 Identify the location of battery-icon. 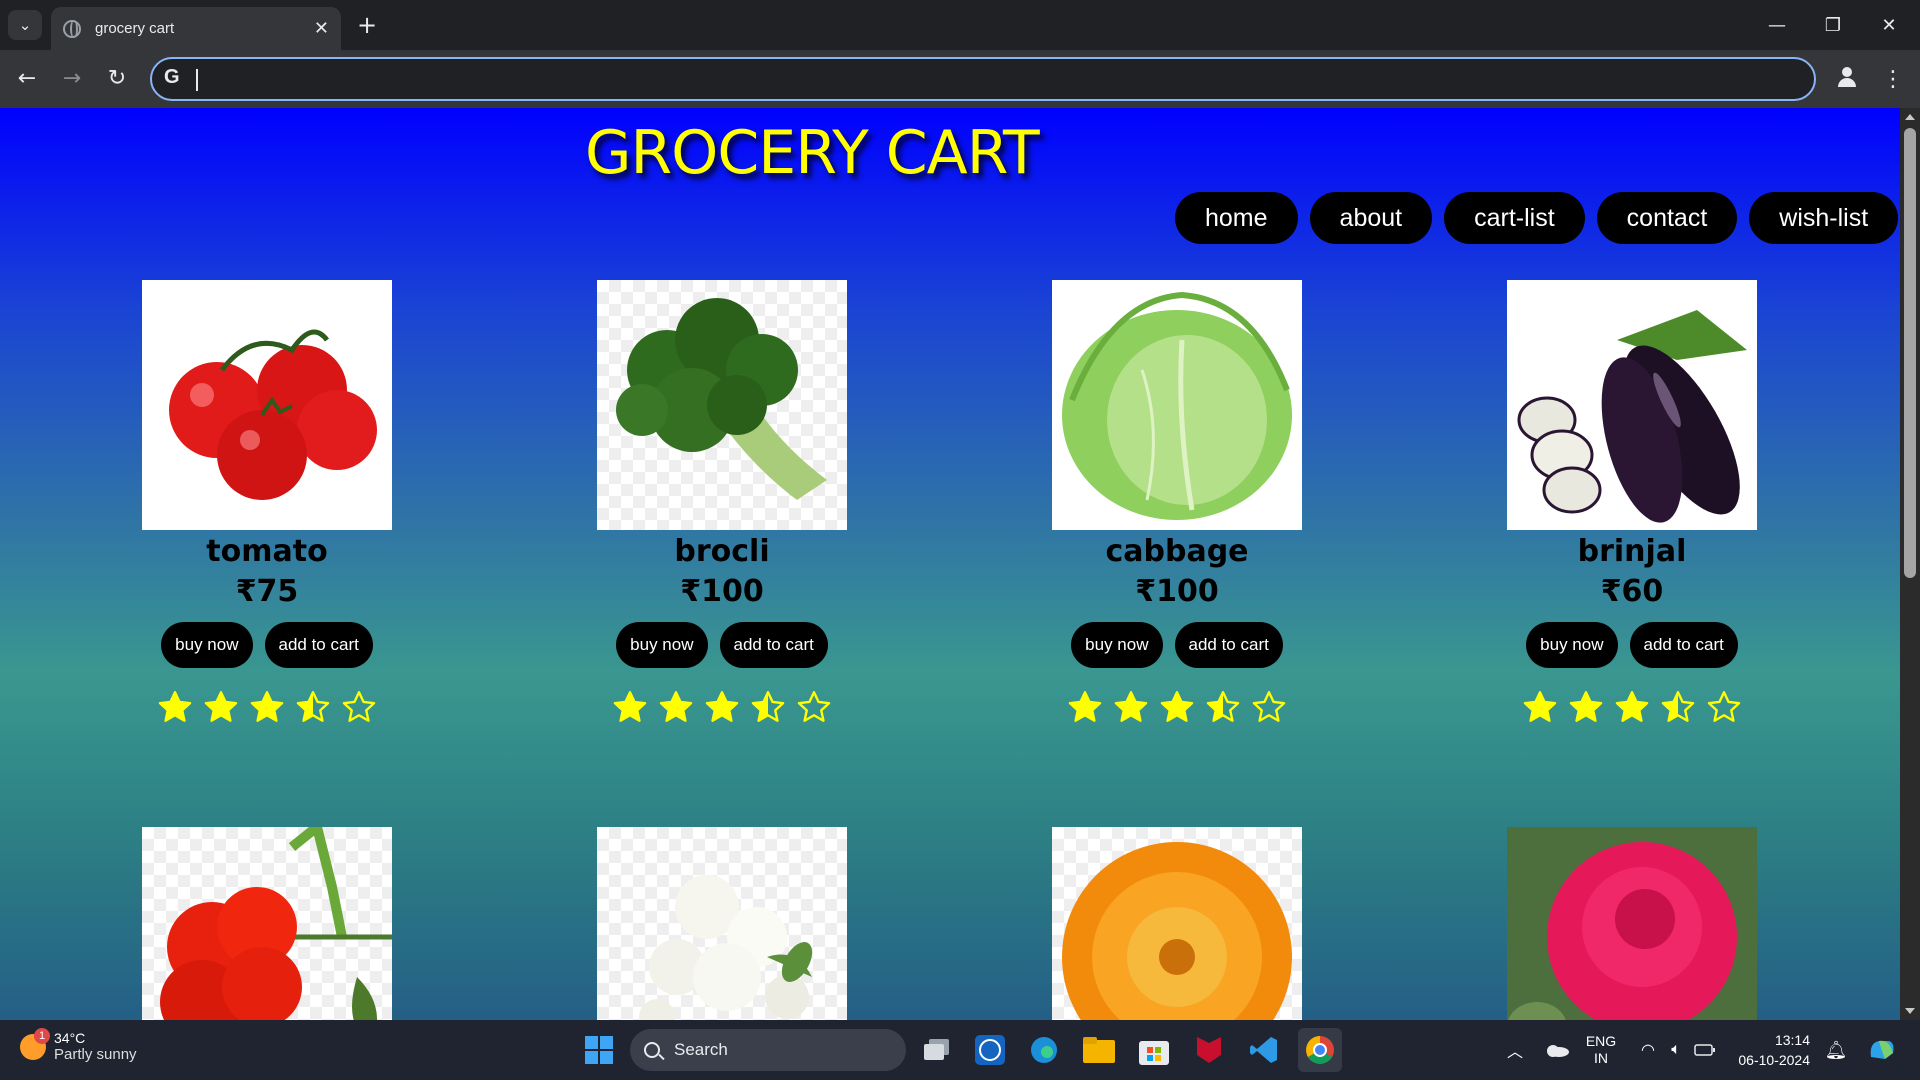
(1705, 1050).